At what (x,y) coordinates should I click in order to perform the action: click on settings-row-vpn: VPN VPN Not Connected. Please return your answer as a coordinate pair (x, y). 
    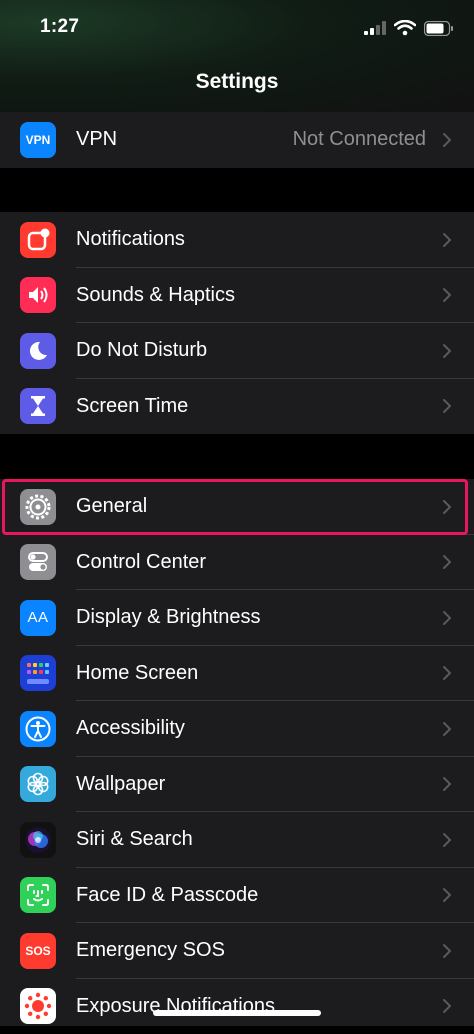
    Looking at the image, I should click on (237, 140).